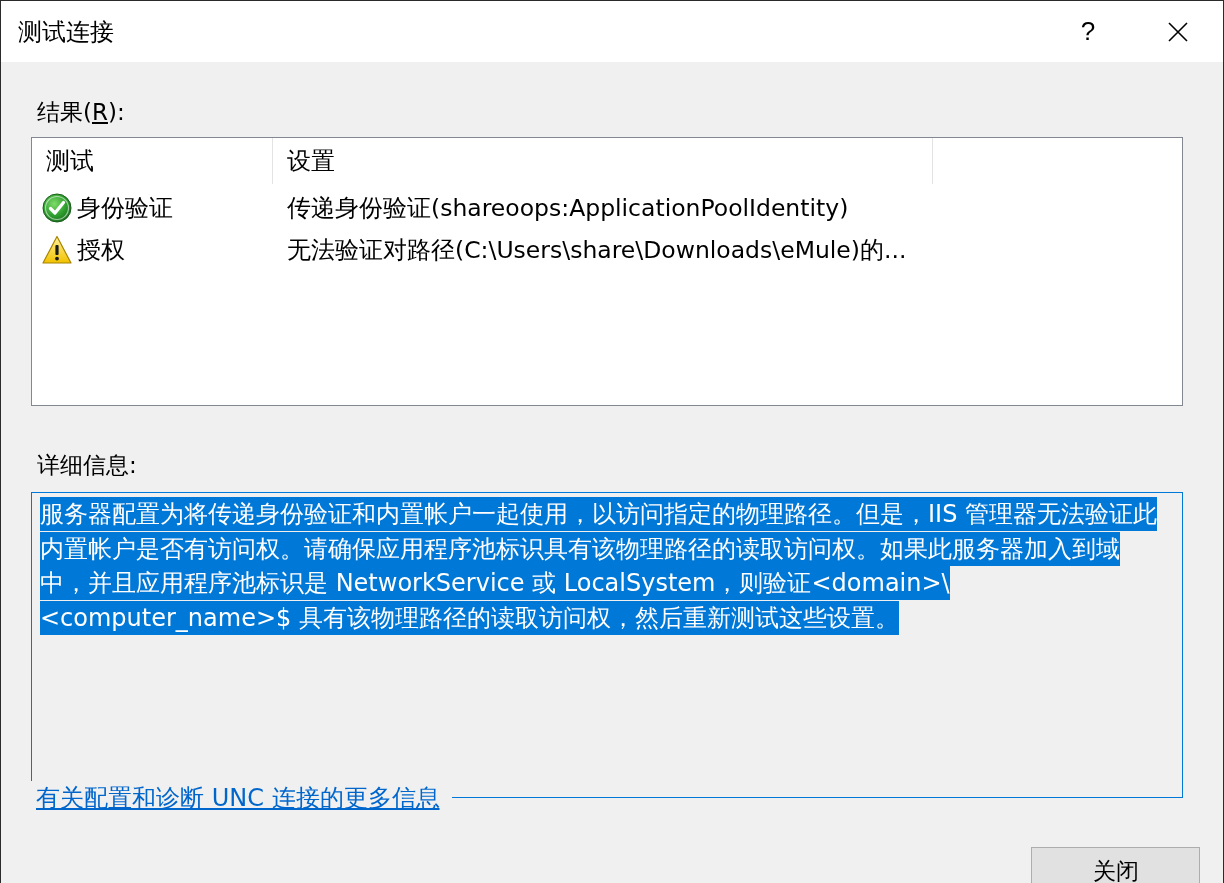 Image resolution: width=1224 pixels, height=883 pixels. Describe the element at coordinates (1088, 31) in the screenshot. I see `help-button: ?` at that location.